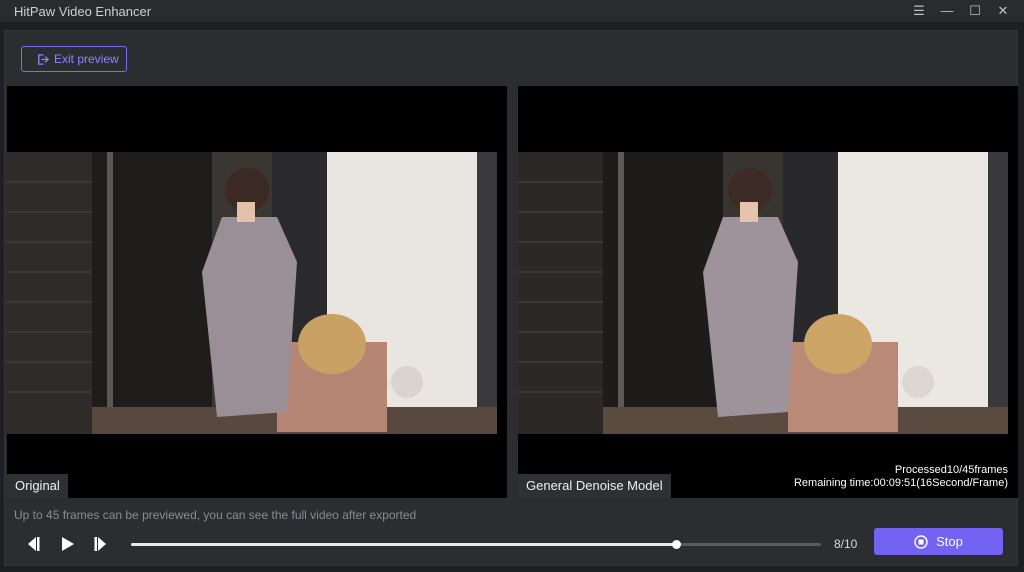 This screenshot has height=572, width=1024. I want to click on progress-fill, so click(404, 544).